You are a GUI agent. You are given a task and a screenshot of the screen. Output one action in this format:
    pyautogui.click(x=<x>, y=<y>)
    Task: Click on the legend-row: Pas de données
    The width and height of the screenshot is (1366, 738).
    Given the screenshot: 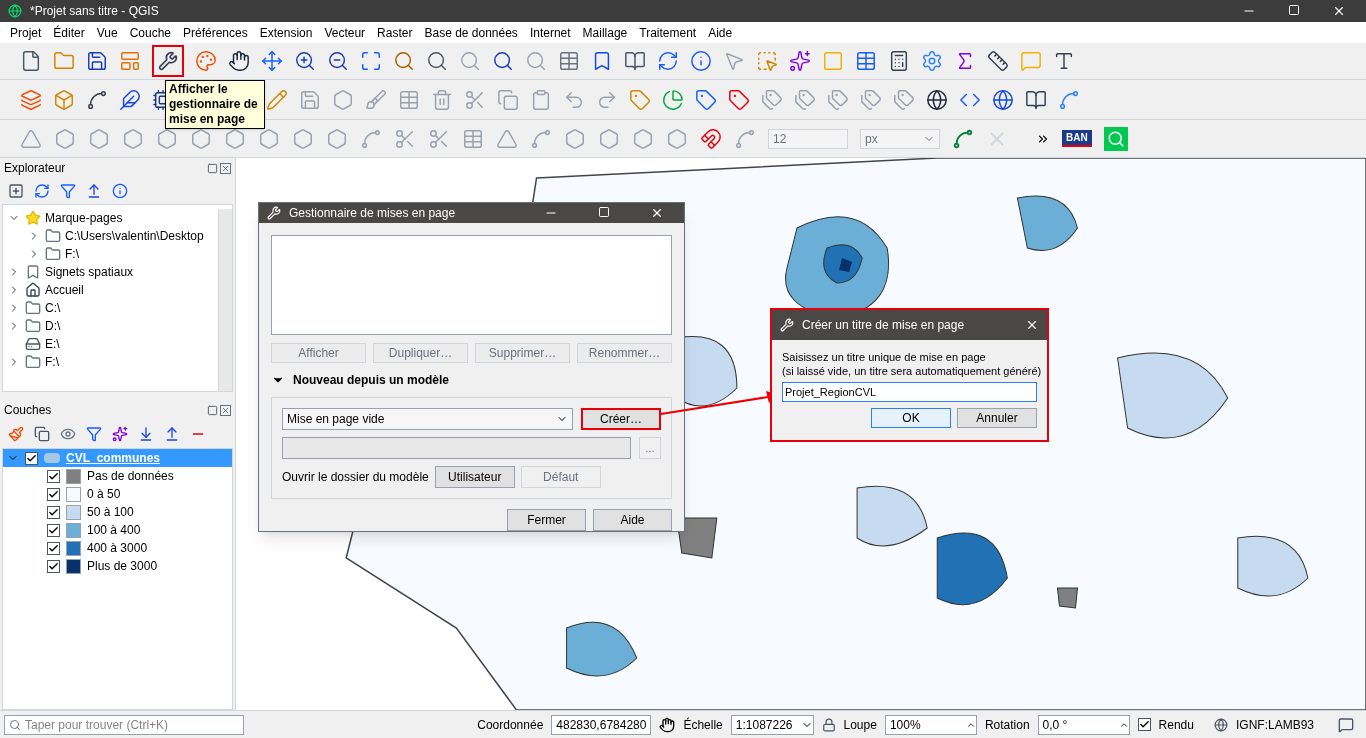 What is the action you would take?
    pyautogui.click(x=117, y=476)
    